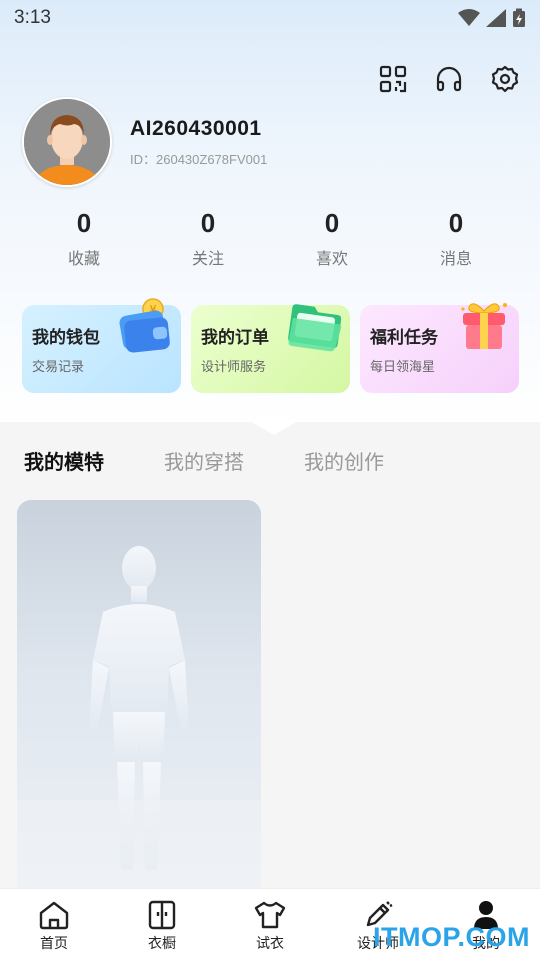 The image size is (540, 960). What do you see at coordinates (64, 460) in the screenshot?
I see `tab-my-models: 我的模特` at bounding box center [64, 460].